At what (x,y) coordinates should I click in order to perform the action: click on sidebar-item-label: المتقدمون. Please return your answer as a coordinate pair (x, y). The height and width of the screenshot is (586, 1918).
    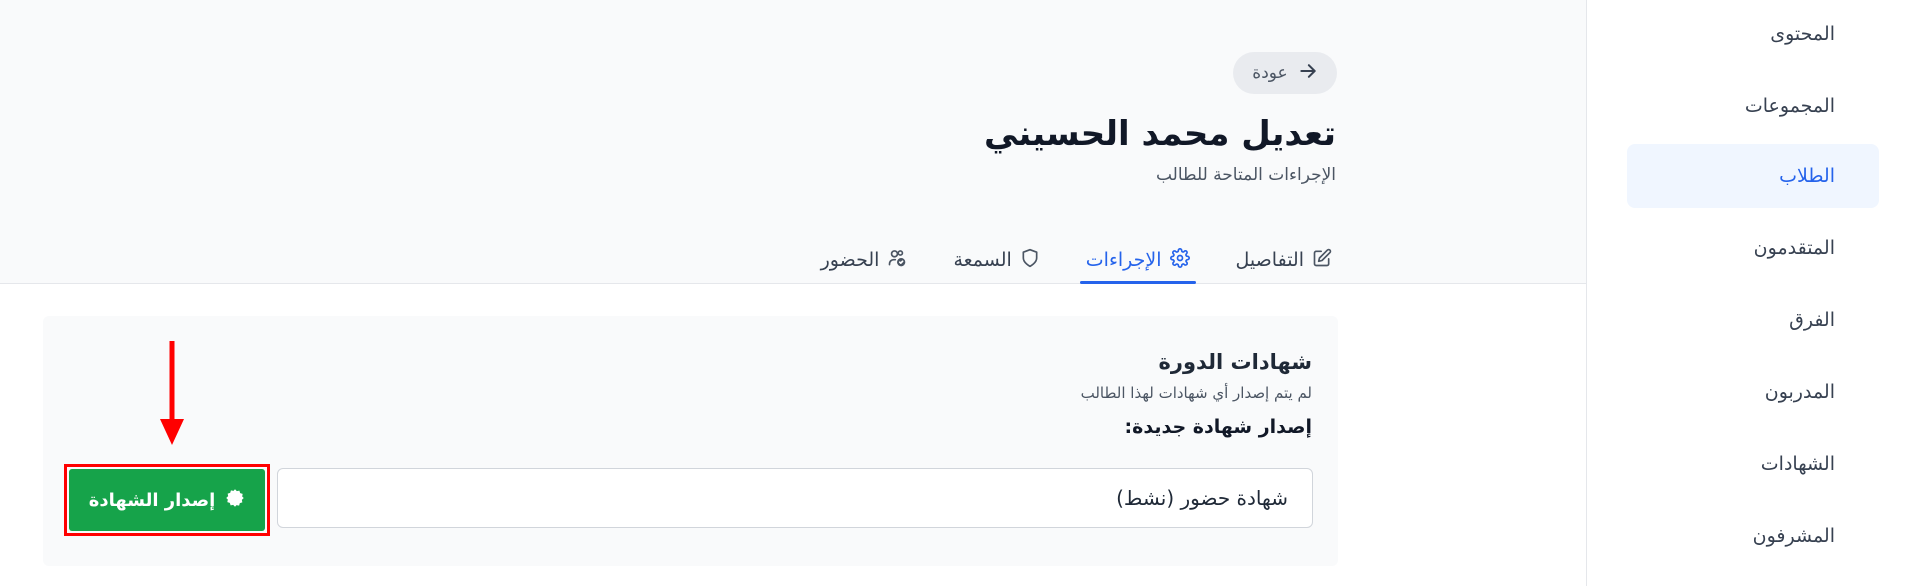
    Looking at the image, I should click on (1794, 248).